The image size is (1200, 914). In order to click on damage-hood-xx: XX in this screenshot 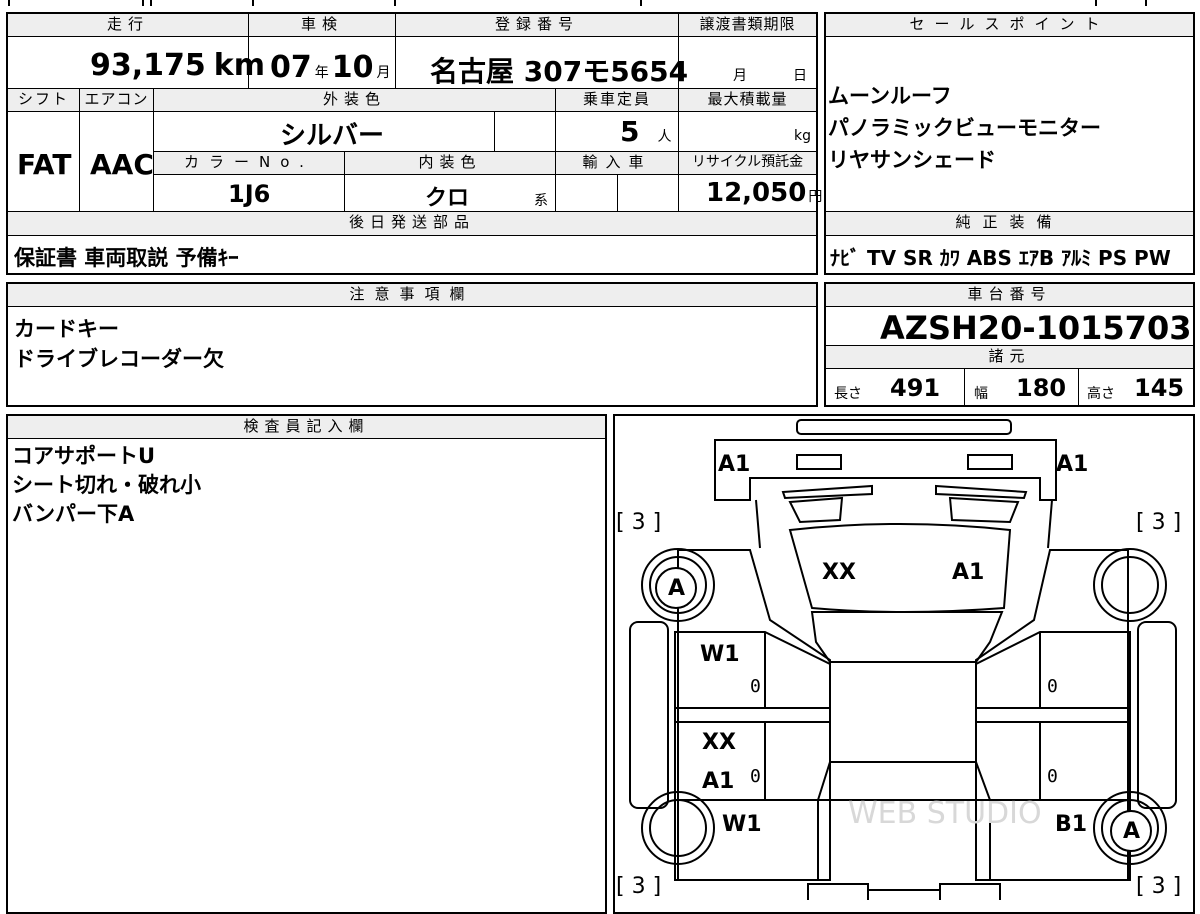, I will do `click(839, 572)`.